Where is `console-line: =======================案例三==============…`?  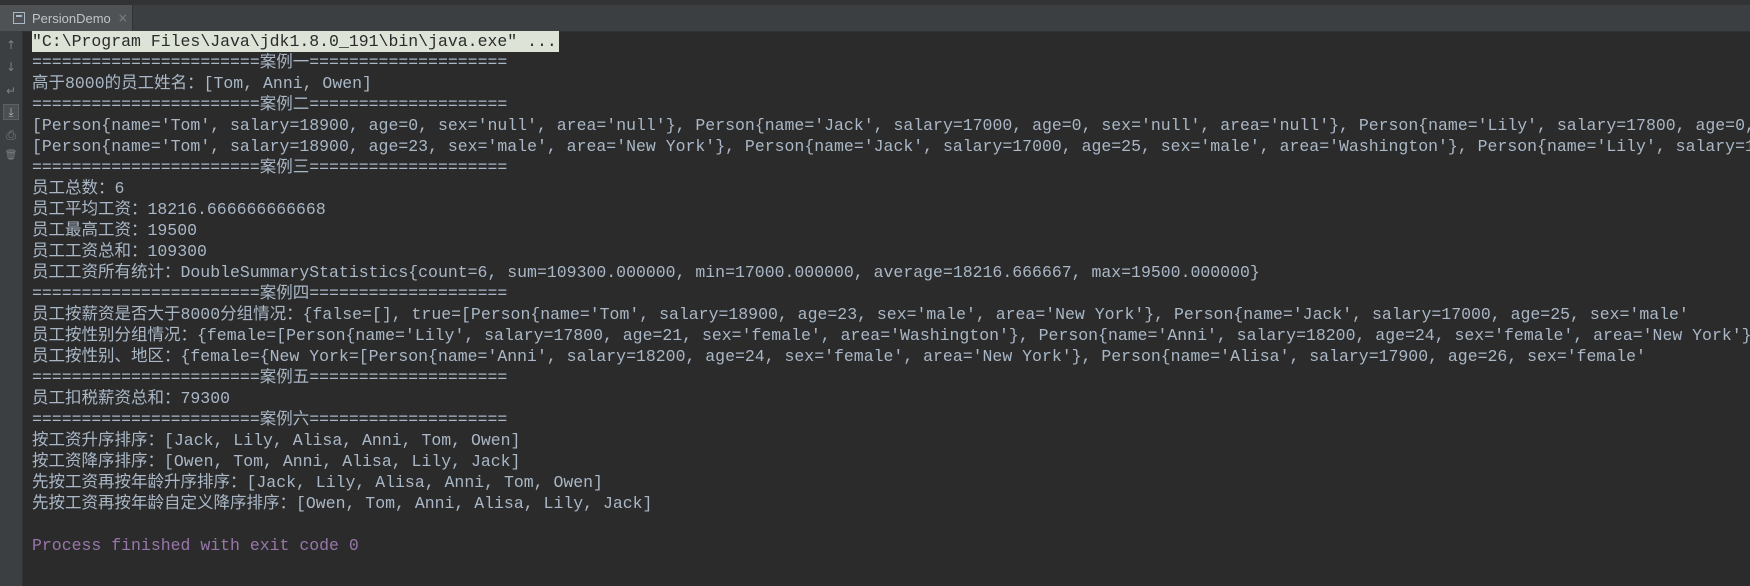
console-line: =======================案例三==============… is located at coordinates (270, 167).